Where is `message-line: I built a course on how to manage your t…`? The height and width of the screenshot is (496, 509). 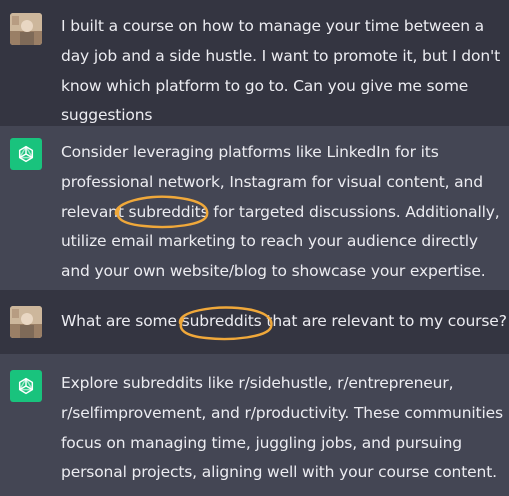
message-line: I built a course on how to manage your t… is located at coordinates (273, 26).